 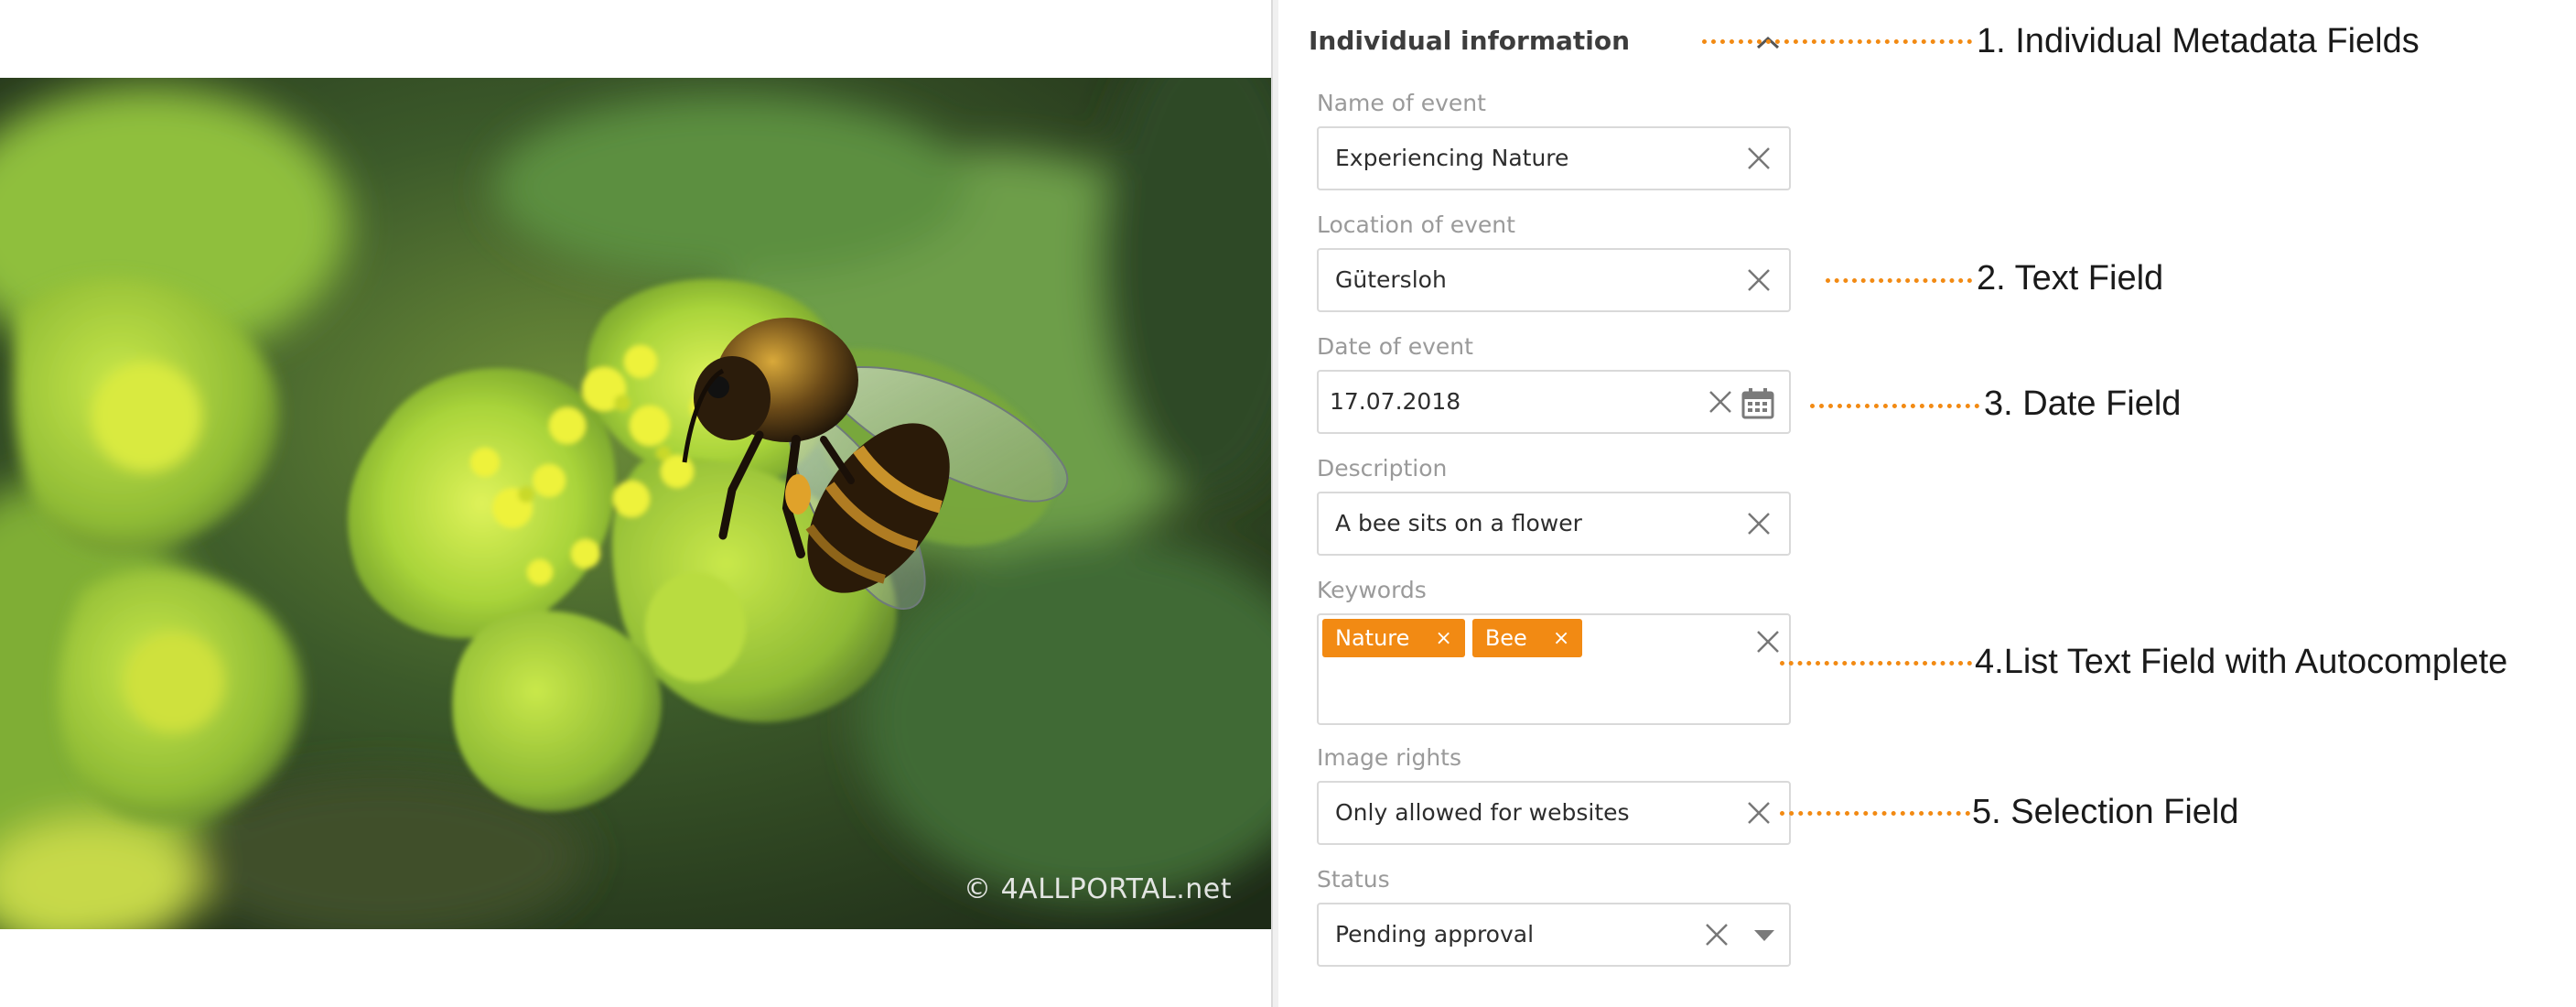 What do you see at coordinates (2083, 403) in the screenshot?
I see `annotation-label: 3. Date Field` at bounding box center [2083, 403].